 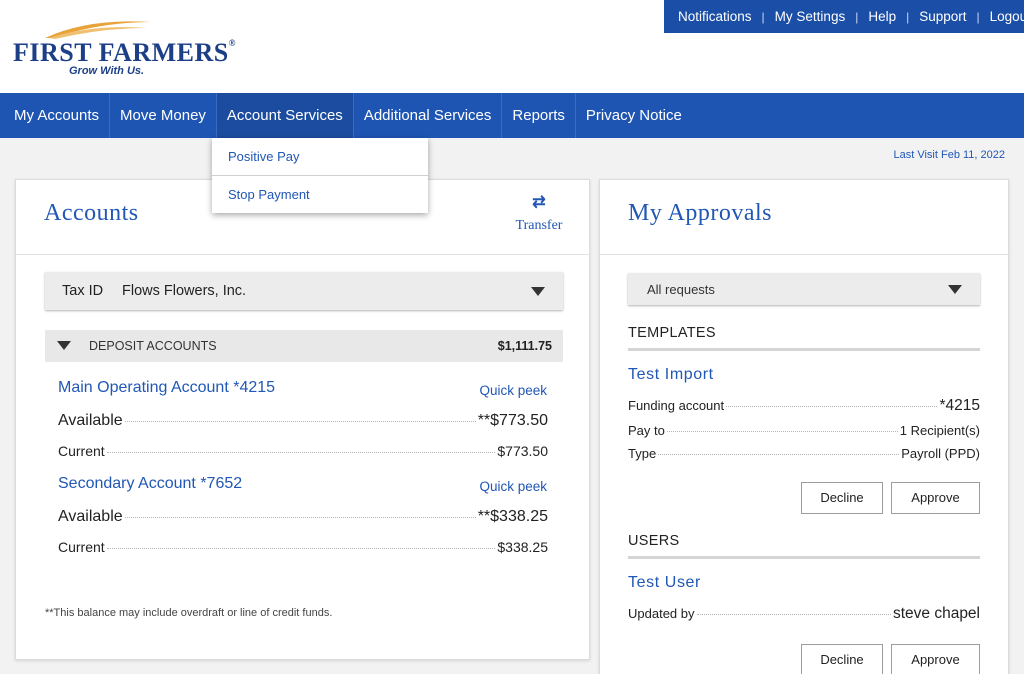 I want to click on available-value: **$773.50, so click(x=512, y=420).